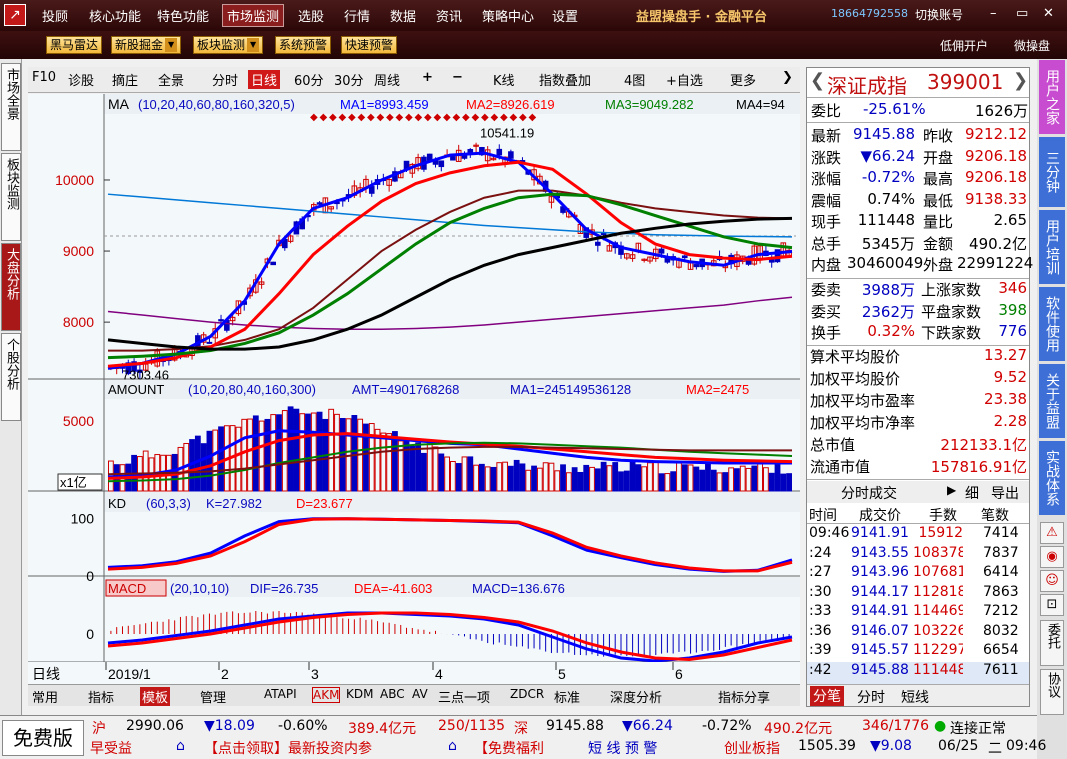 This screenshot has height=759, width=1067. What do you see at coordinates (457, 77) in the screenshot?
I see `zoom-out-button: −` at bounding box center [457, 77].